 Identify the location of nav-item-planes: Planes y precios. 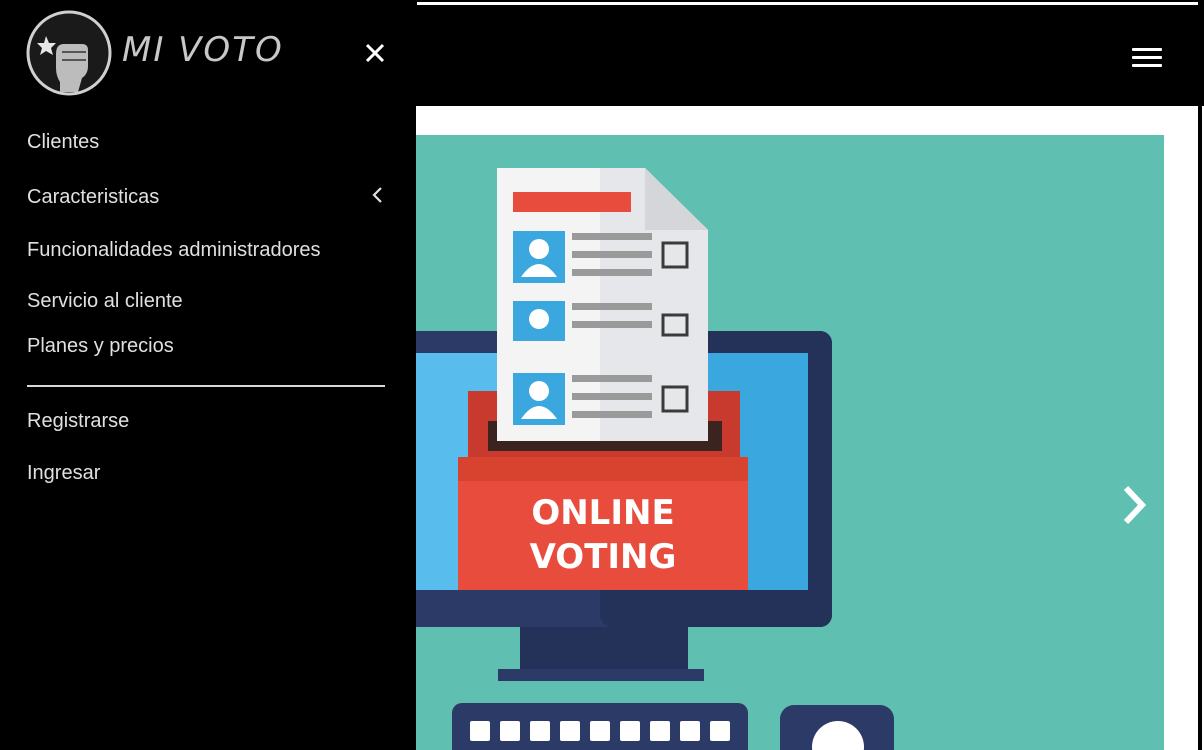
(100, 346).